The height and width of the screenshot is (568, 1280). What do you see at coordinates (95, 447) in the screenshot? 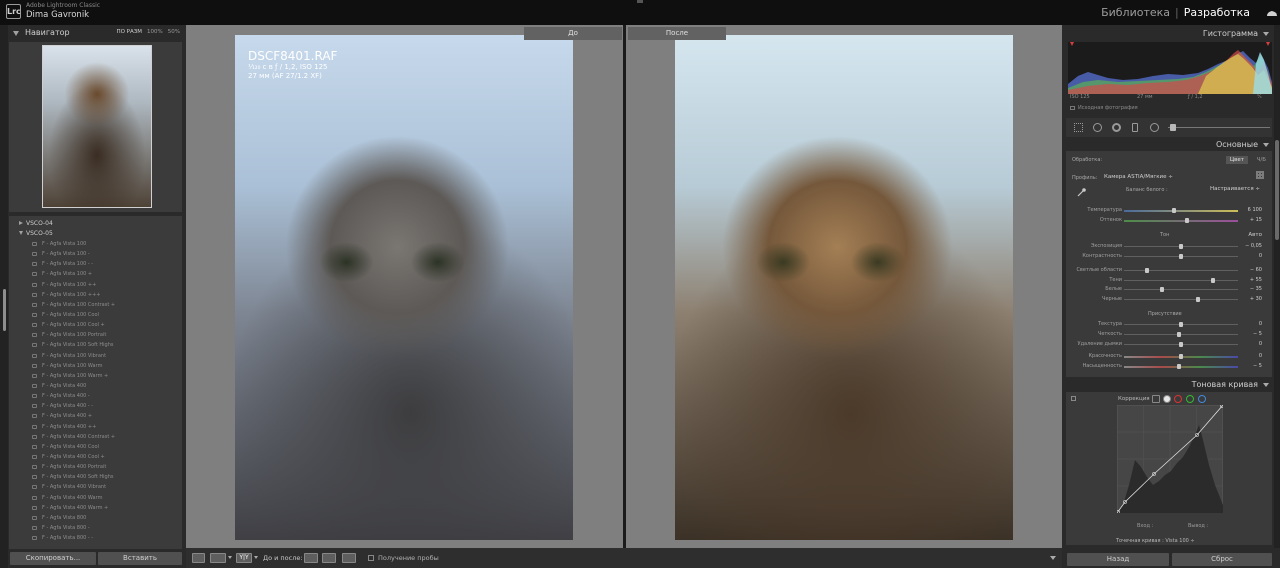
I see `preset-item: F - Agfa Vista 400 Cool` at bounding box center [95, 447].